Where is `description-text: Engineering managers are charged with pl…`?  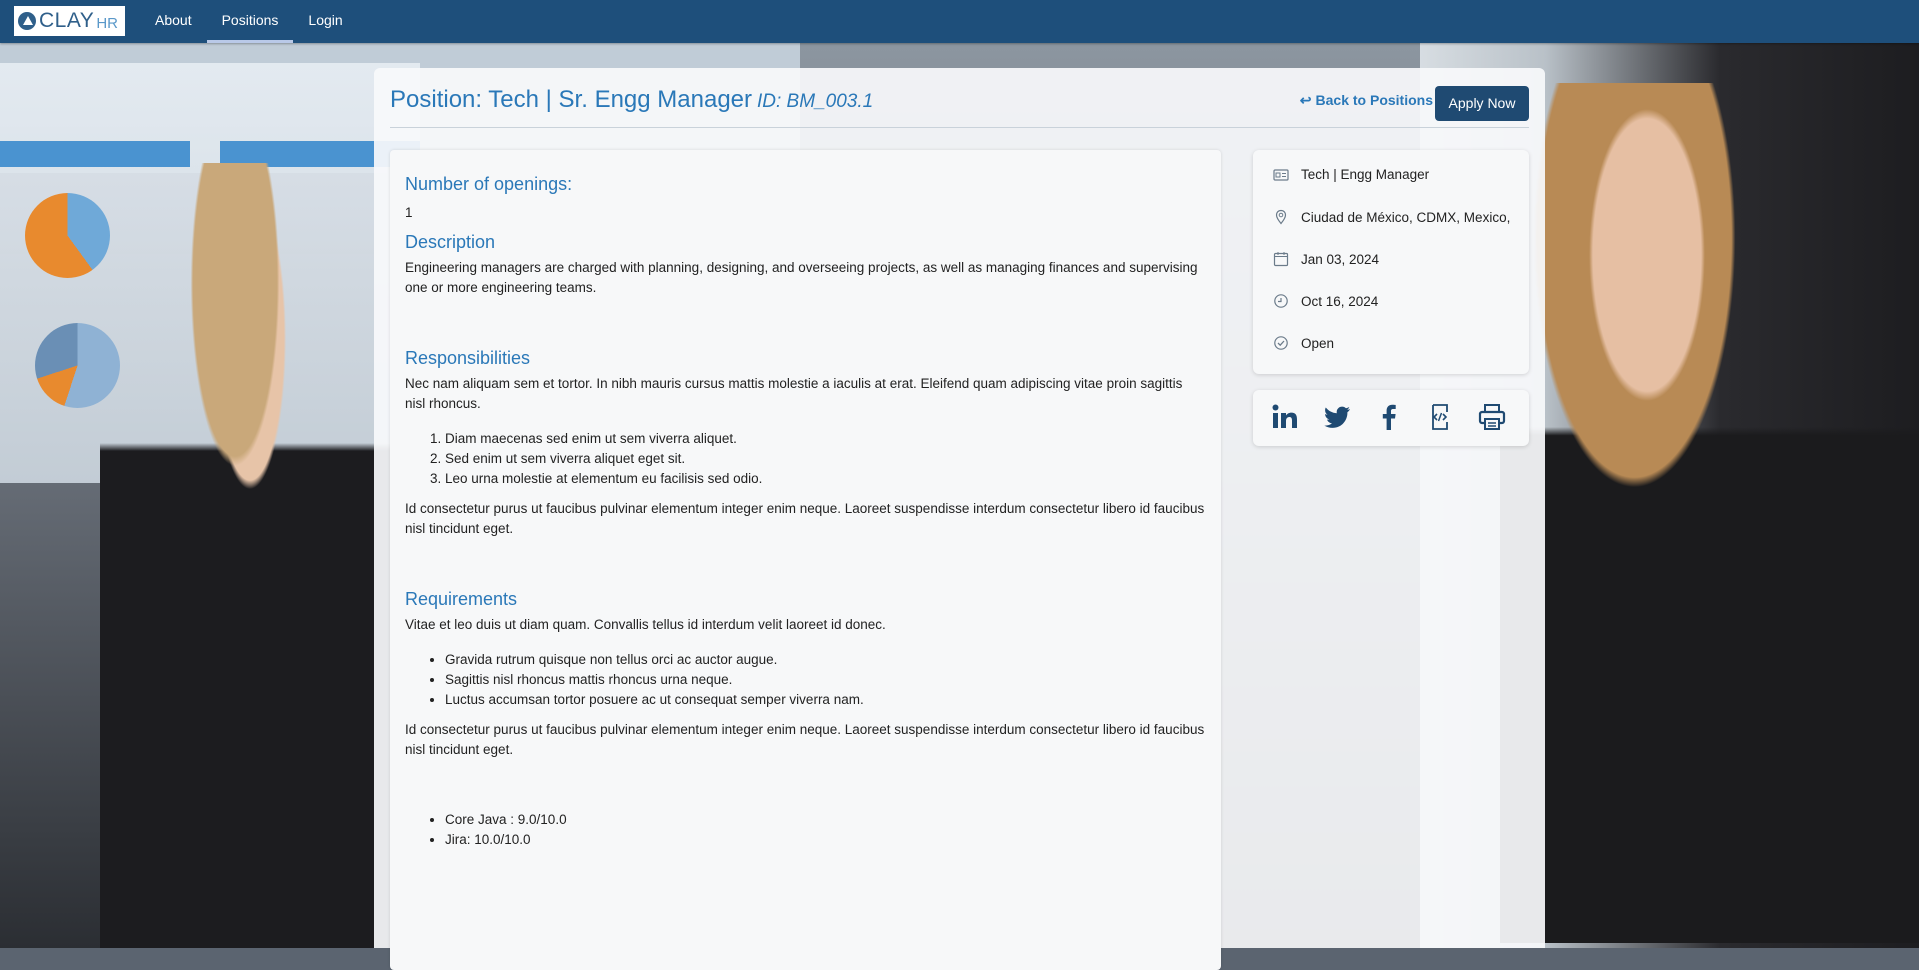 description-text: Engineering managers are charged with pl… is located at coordinates (801, 277).